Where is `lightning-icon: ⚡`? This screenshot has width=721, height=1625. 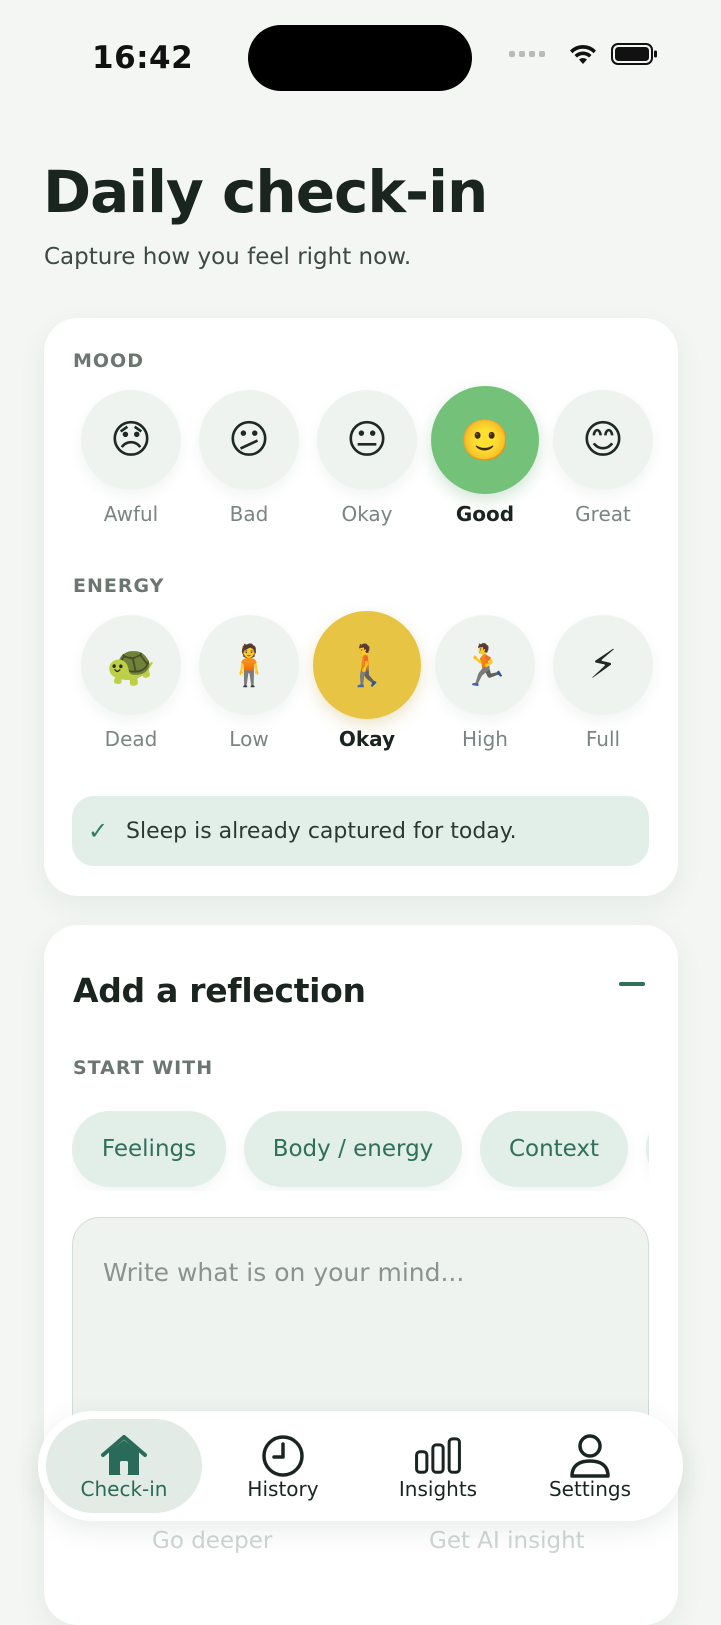
lightning-icon: ⚡ is located at coordinates (603, 665).